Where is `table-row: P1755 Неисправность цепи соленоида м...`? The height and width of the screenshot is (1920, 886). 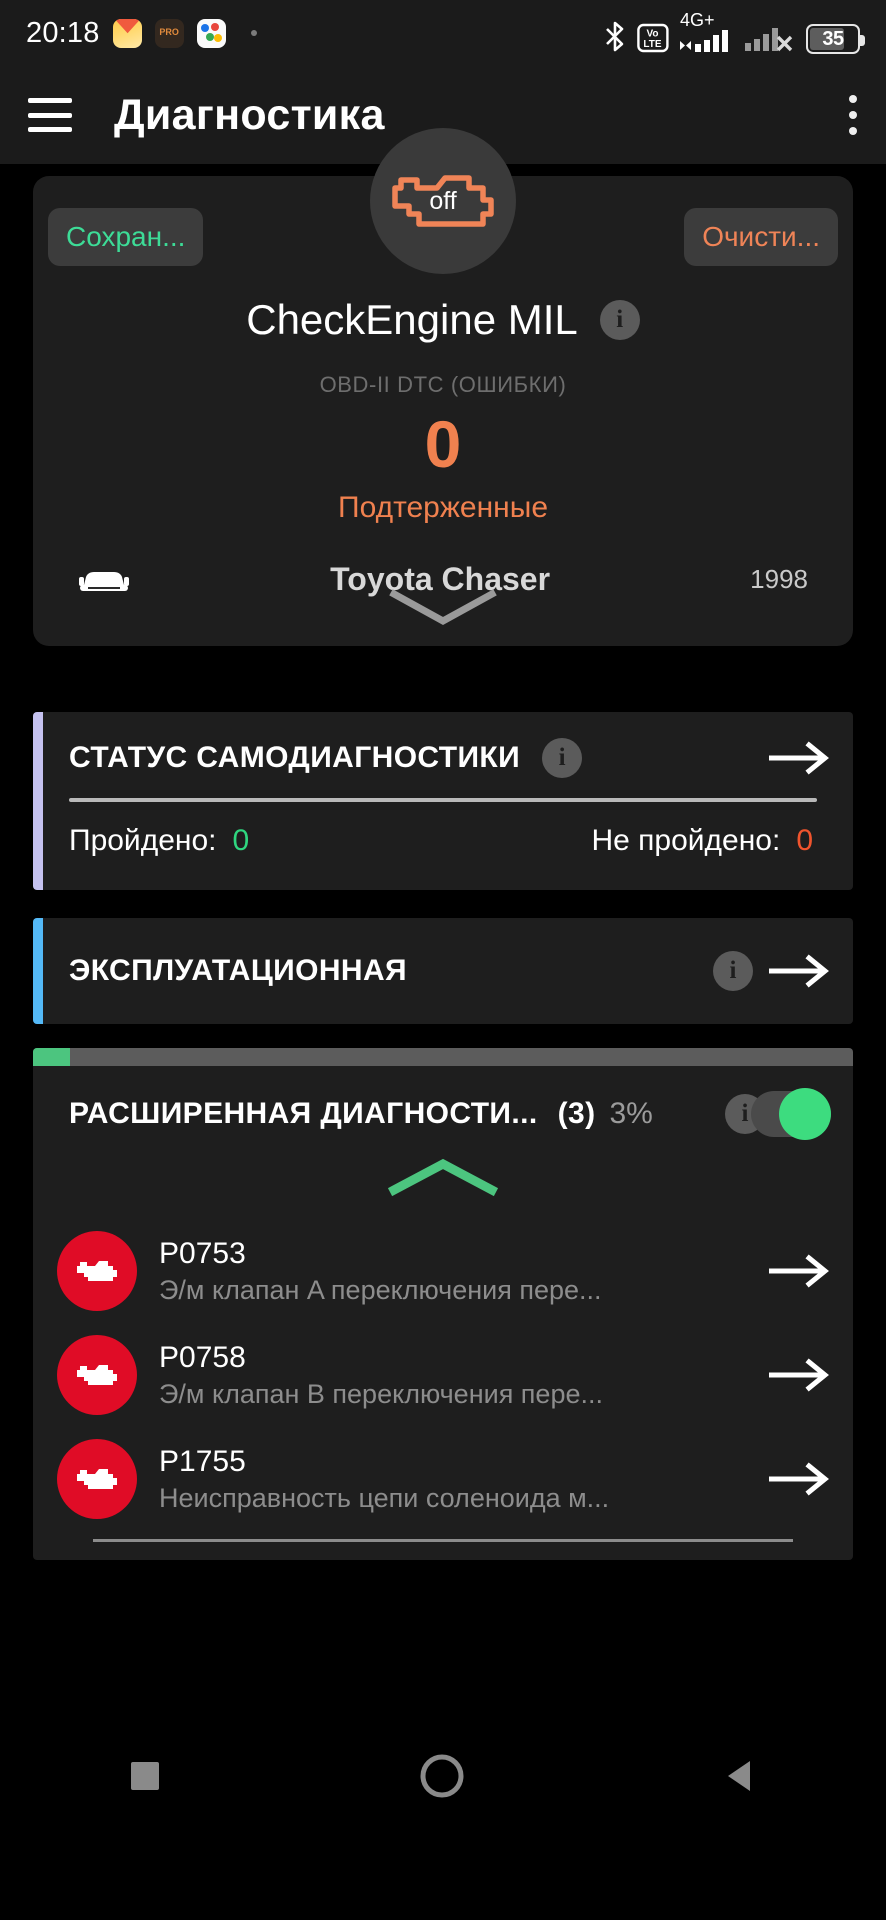 table-row: P1755 Неисправность цепи соленоида м... is located at coordinates (443, 1479).